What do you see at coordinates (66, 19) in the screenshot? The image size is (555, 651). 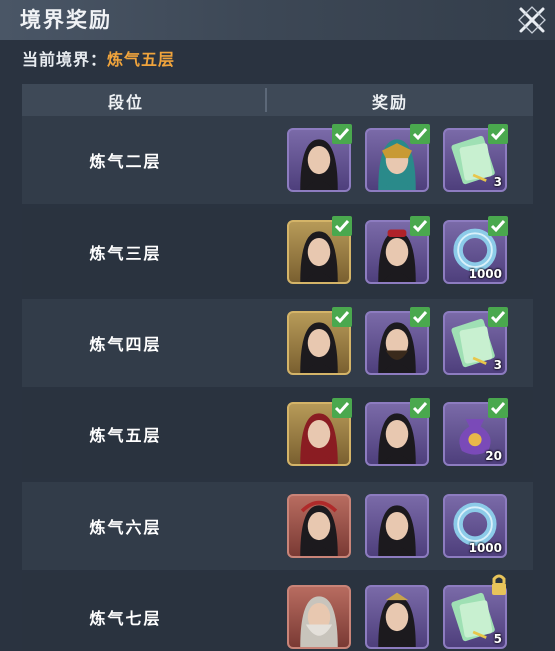 I see `window-title: 境界奖励` at bounding box center [66, 19].